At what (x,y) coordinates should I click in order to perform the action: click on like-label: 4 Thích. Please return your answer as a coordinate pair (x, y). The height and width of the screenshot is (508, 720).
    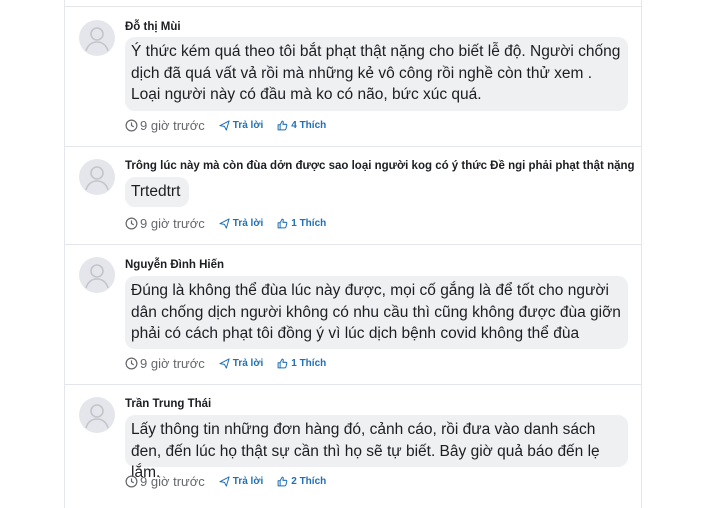
    Looking at the image, I should click on (309, 125).